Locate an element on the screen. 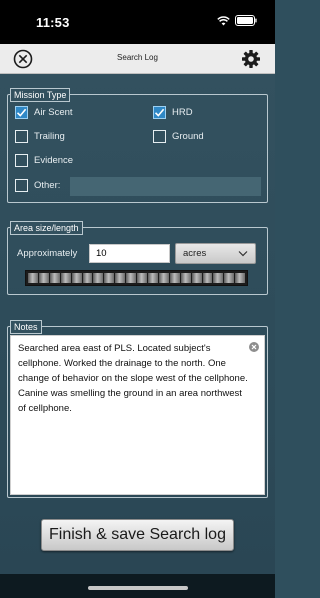 This screenshot has width=320, height=598. finish-save-button: Finish & save Search log is located at coordinates (137, 535).